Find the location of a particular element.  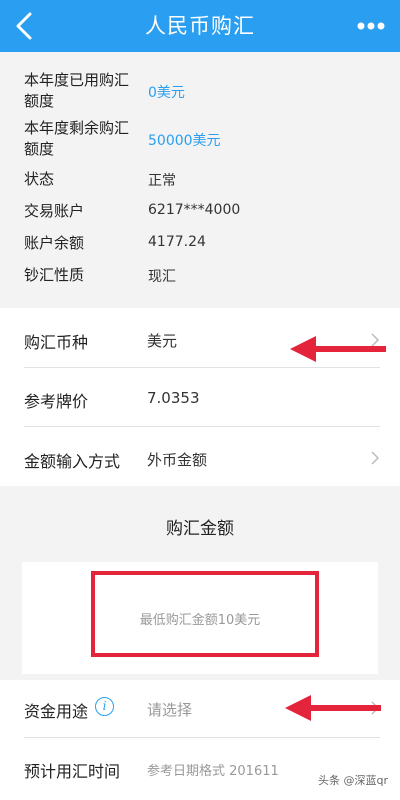

info-value-account: 6217***4000 is located at coordinates (194, 210).